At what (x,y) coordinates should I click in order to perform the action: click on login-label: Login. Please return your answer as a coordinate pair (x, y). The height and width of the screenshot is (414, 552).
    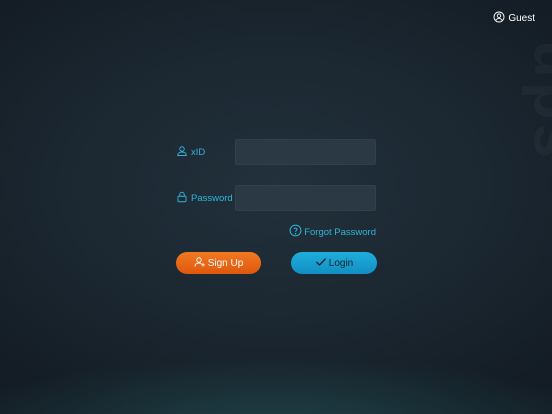
    Looking at the image, I should click on (341, 263).